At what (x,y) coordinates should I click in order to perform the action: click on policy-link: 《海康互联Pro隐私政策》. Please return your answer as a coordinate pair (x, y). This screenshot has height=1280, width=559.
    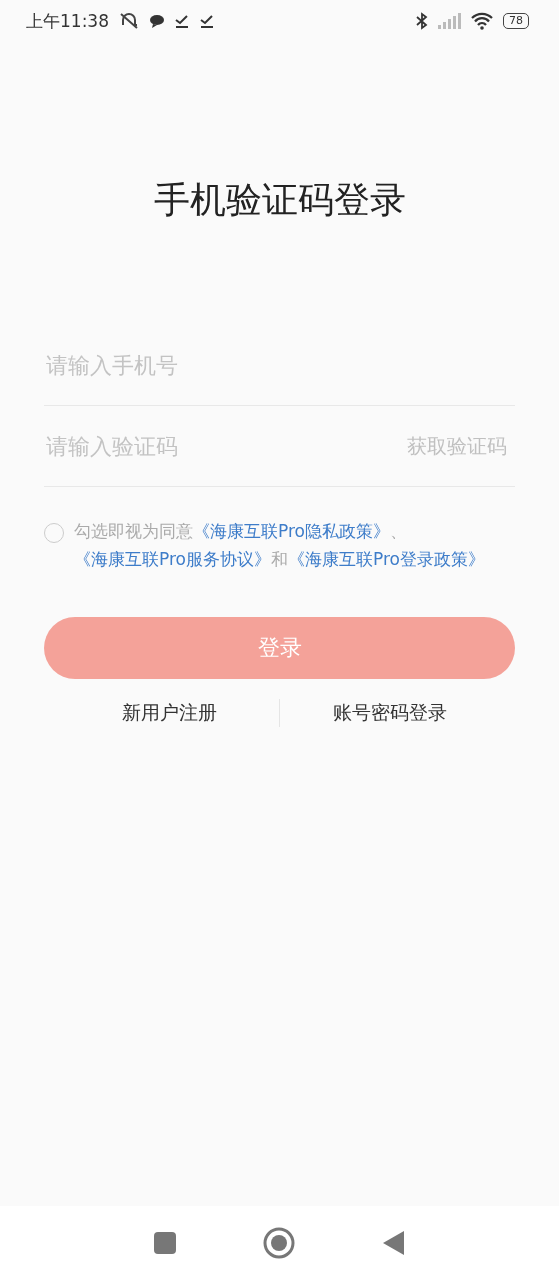
    Looking at the image, I should click on (291, 531).